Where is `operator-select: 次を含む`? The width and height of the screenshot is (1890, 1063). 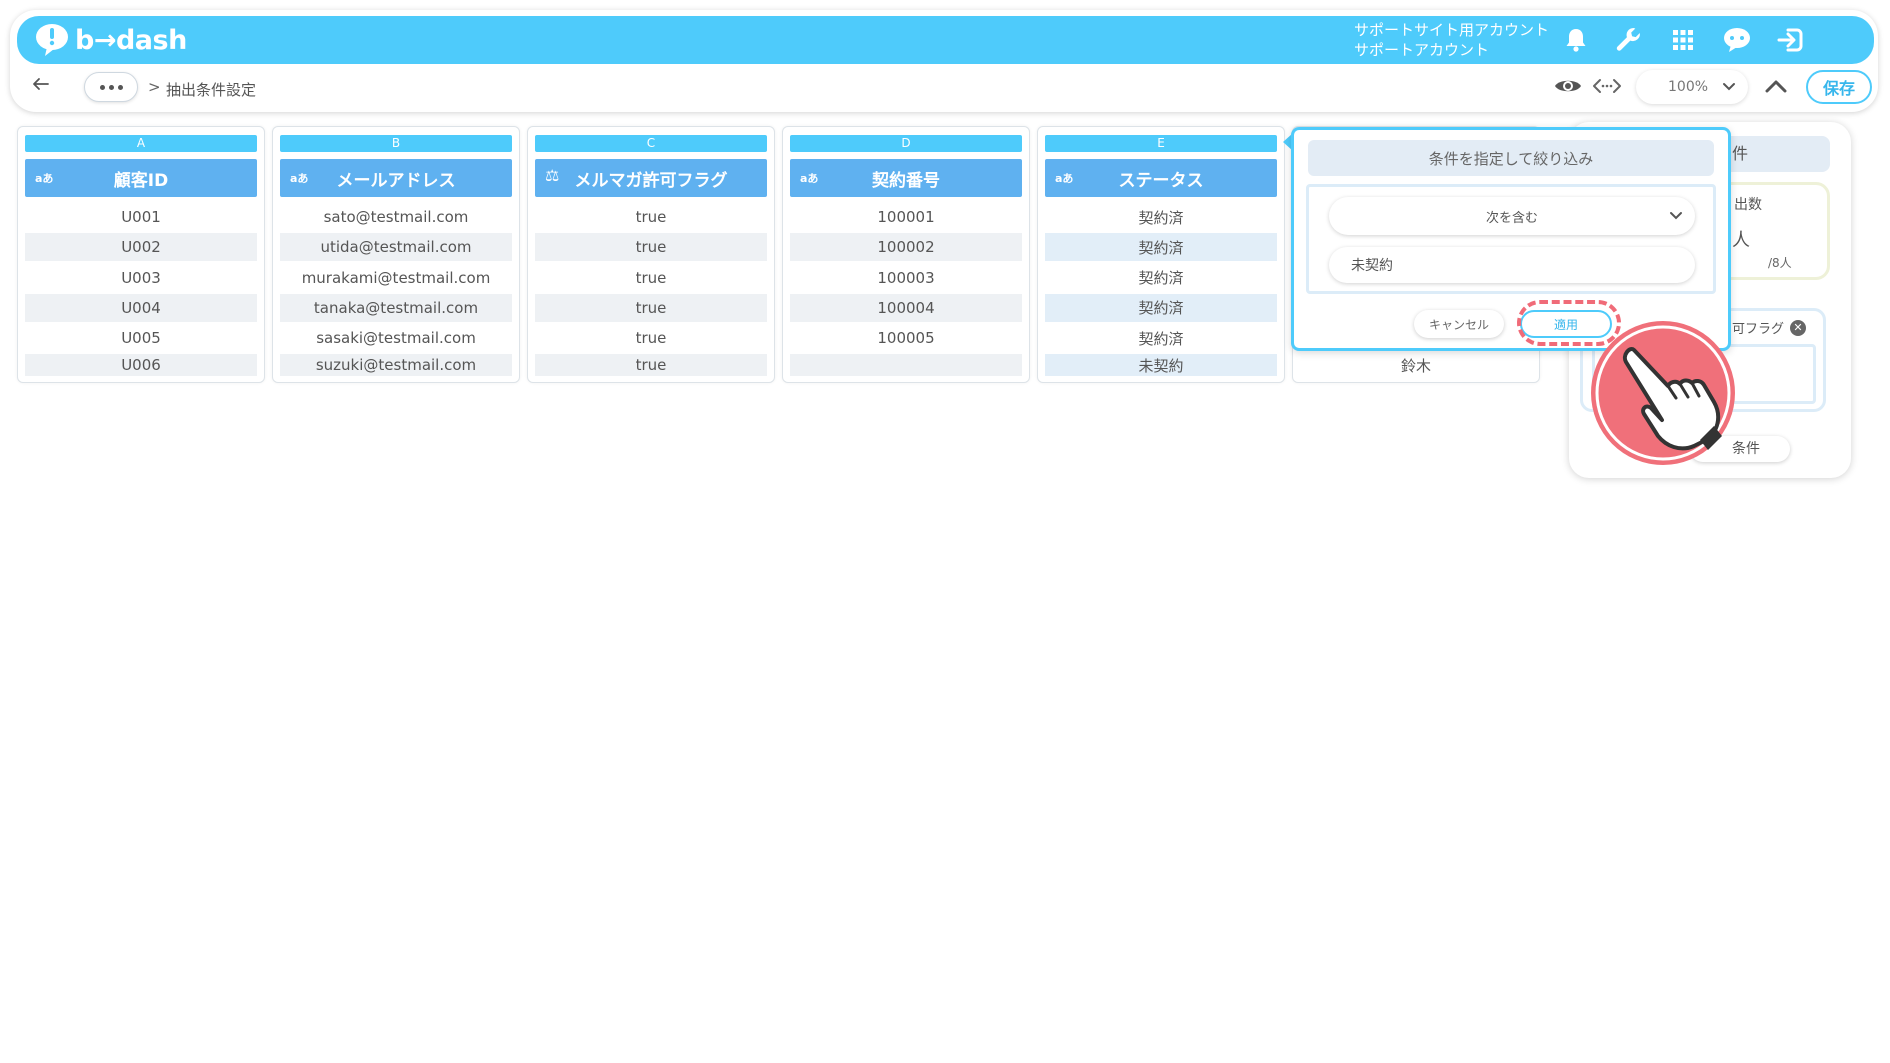
operator-select: 次を含む is located at coordinates (1512, 216).